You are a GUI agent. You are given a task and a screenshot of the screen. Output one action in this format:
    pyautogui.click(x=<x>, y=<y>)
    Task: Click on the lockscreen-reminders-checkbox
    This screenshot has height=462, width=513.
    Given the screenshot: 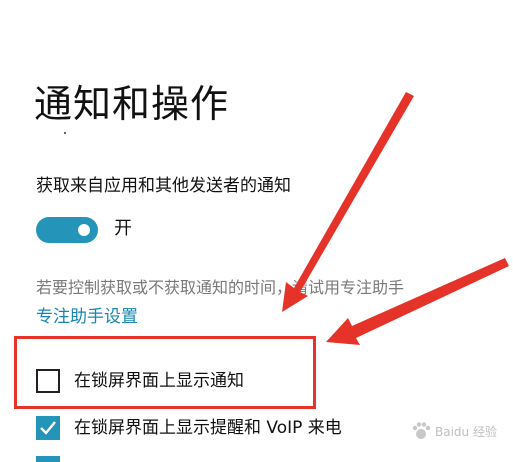 What is the action you would take?
    pyautogui.click(x=48, y=428)
    